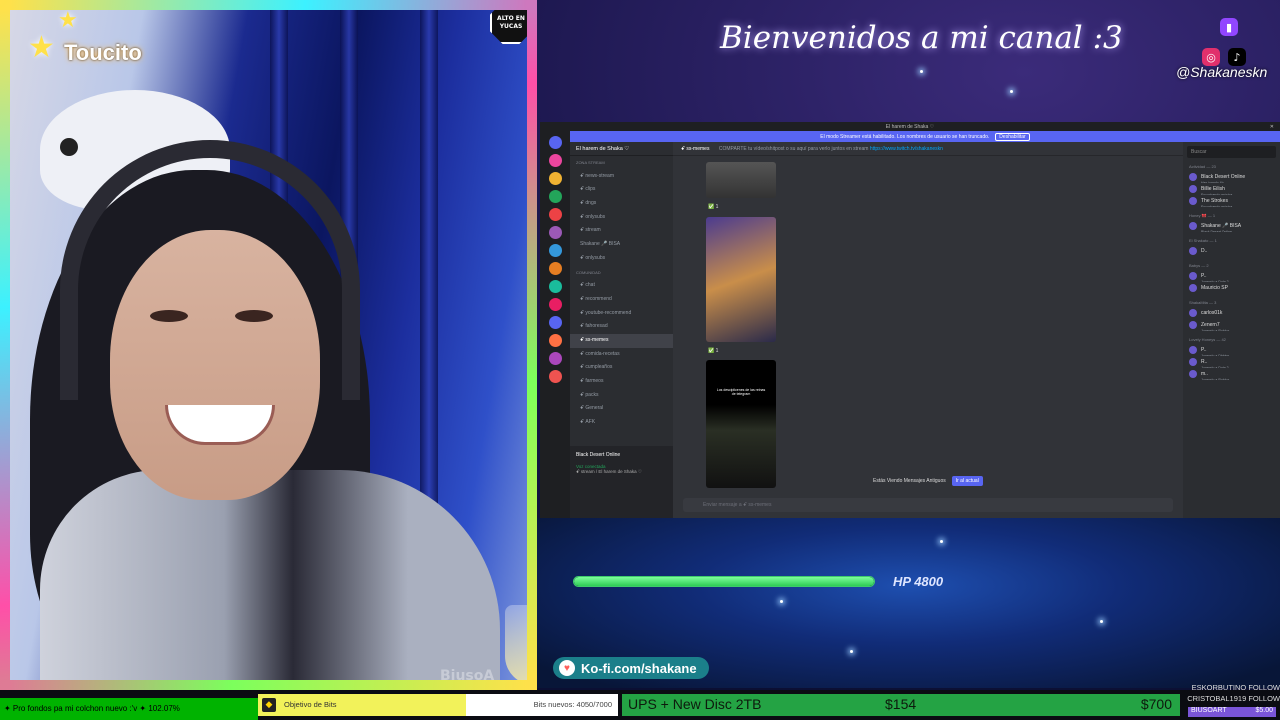  I want to click on channel-item: ꗃ chat, so click(621, 286).